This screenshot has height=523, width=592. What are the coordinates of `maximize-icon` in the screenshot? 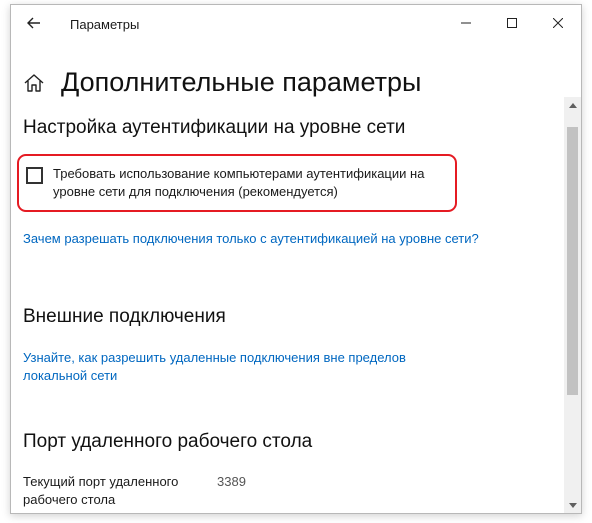 It's located at (512, 23).